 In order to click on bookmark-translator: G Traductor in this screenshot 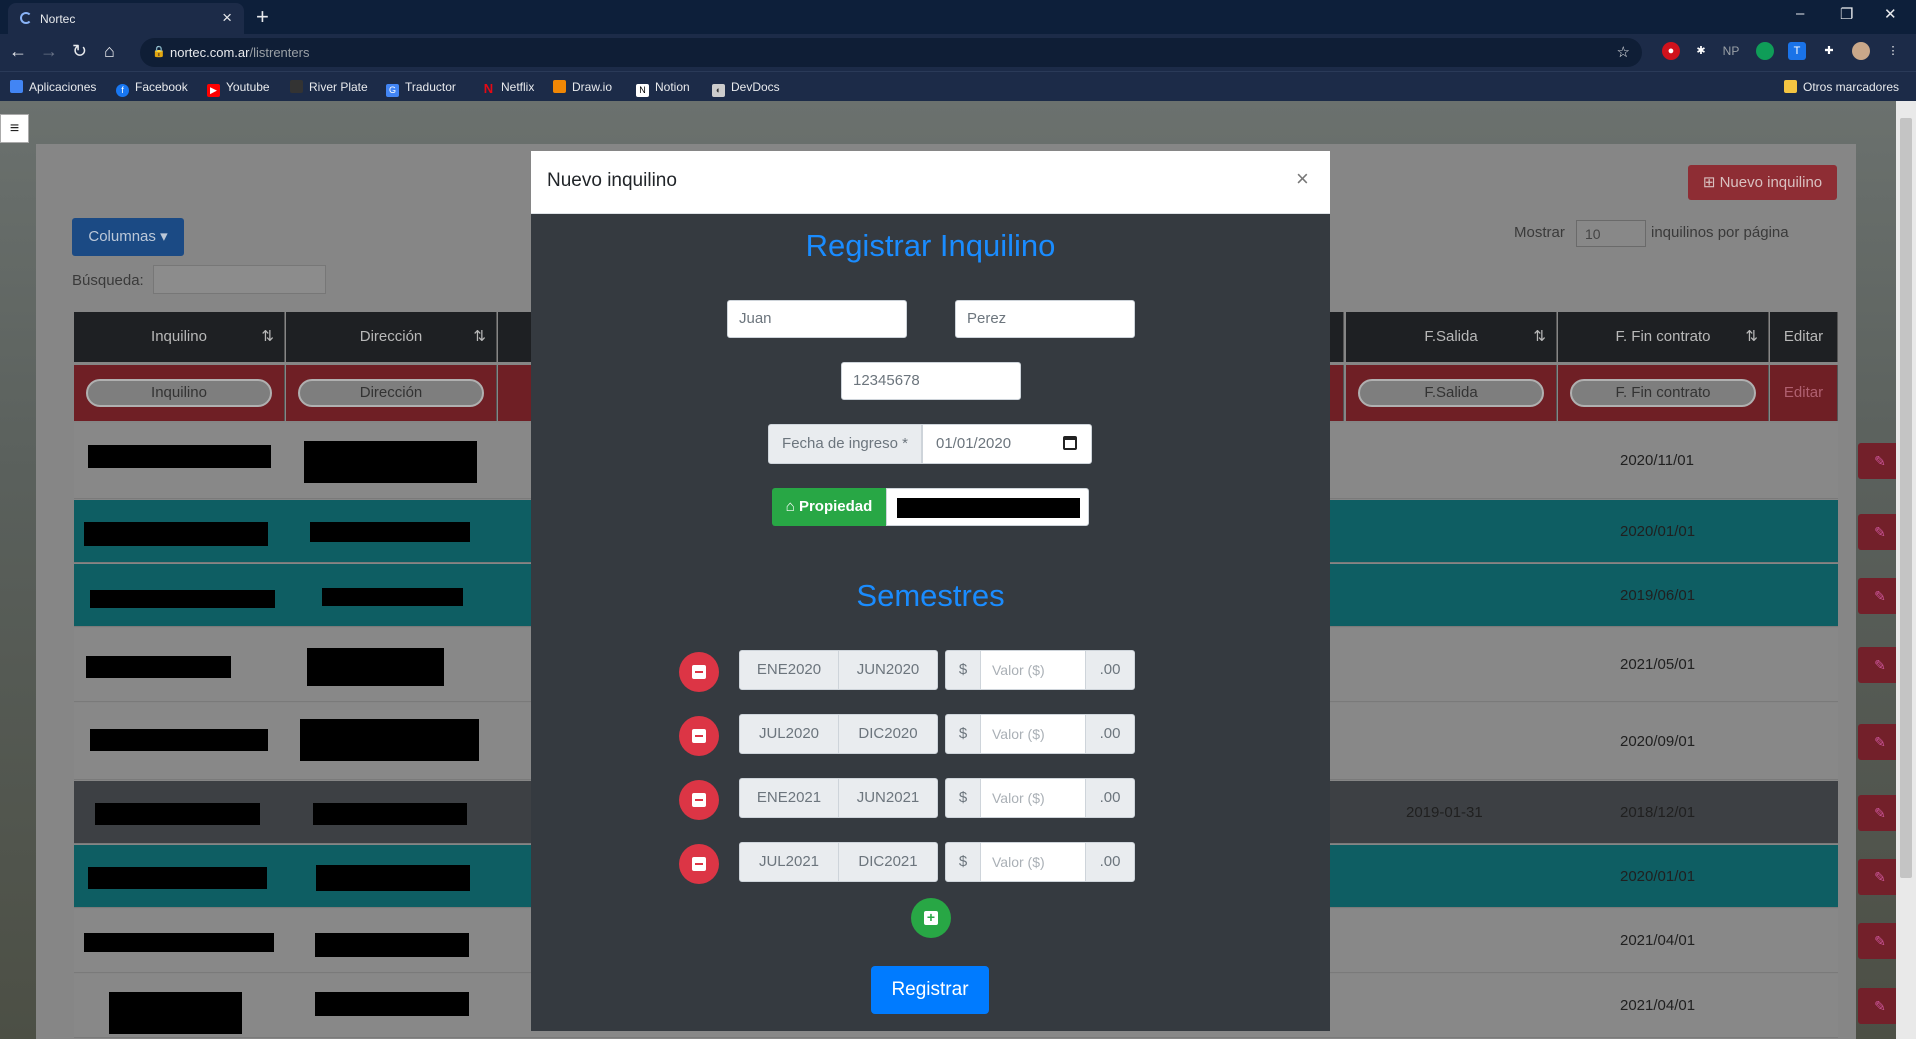, I will do `click(421, 88)`.